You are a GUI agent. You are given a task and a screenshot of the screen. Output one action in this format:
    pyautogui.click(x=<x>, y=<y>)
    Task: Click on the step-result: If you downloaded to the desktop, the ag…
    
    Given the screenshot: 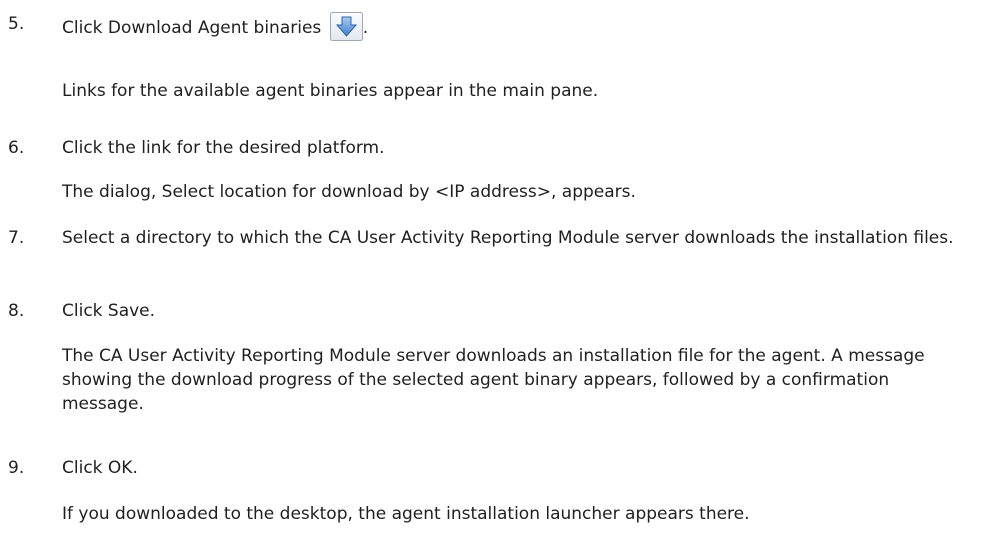 What is the action you would take?
    pyautogui.click(x=406, y=514)
    